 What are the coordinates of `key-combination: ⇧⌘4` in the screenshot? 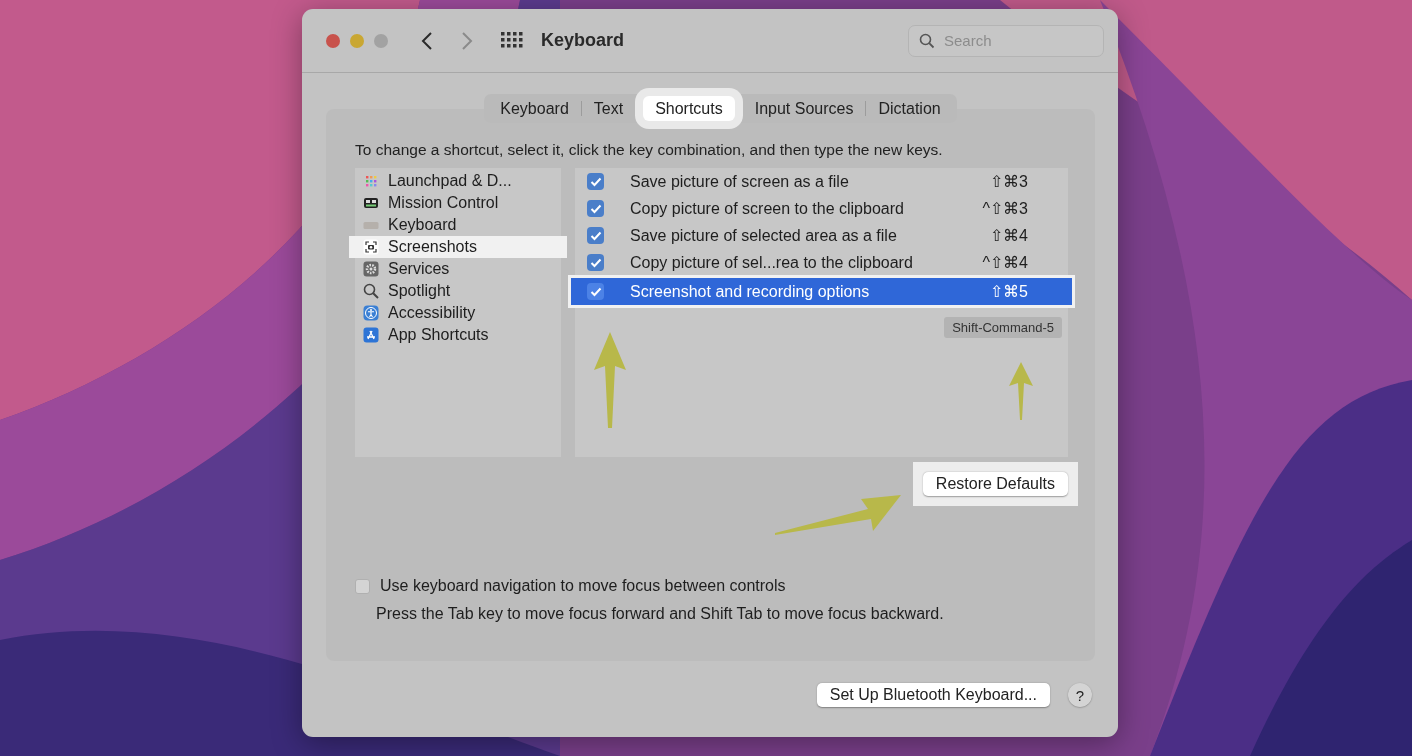 It's located at (1009, 235).